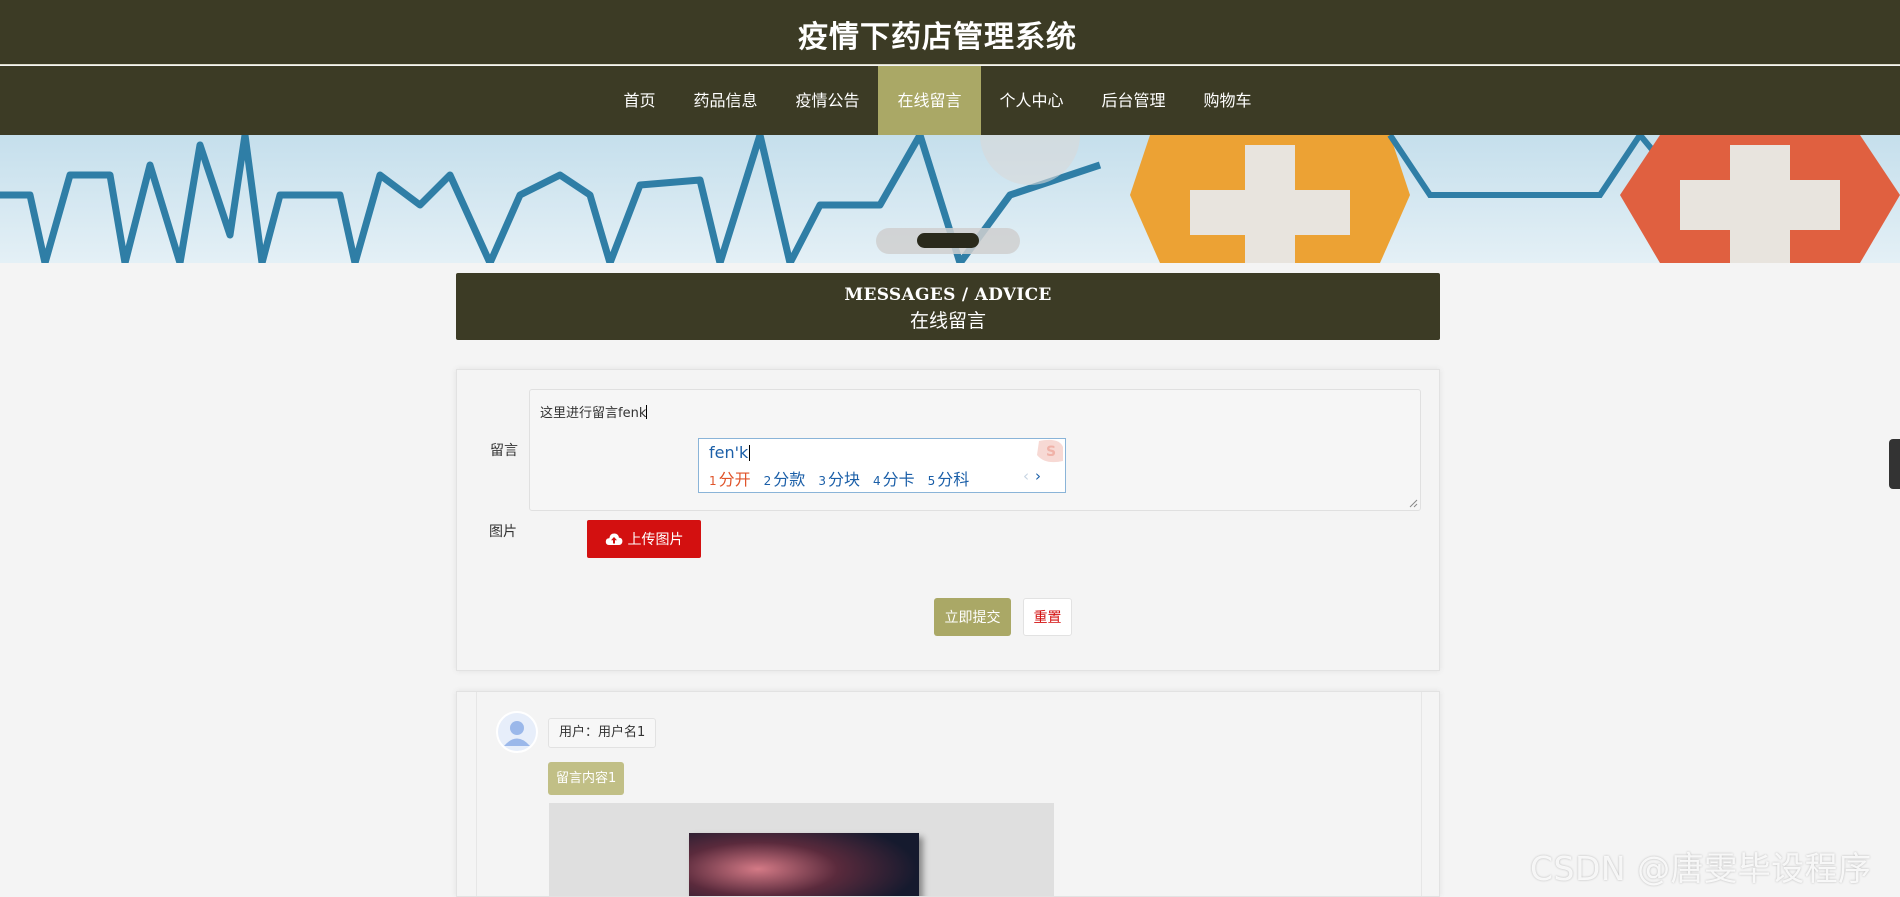 The height and width of the screenshot is (897, 1900). Describe the element at coordinates (1026, 476) in the screenshot. I see `ime-prev-icon: ‹` at that location.